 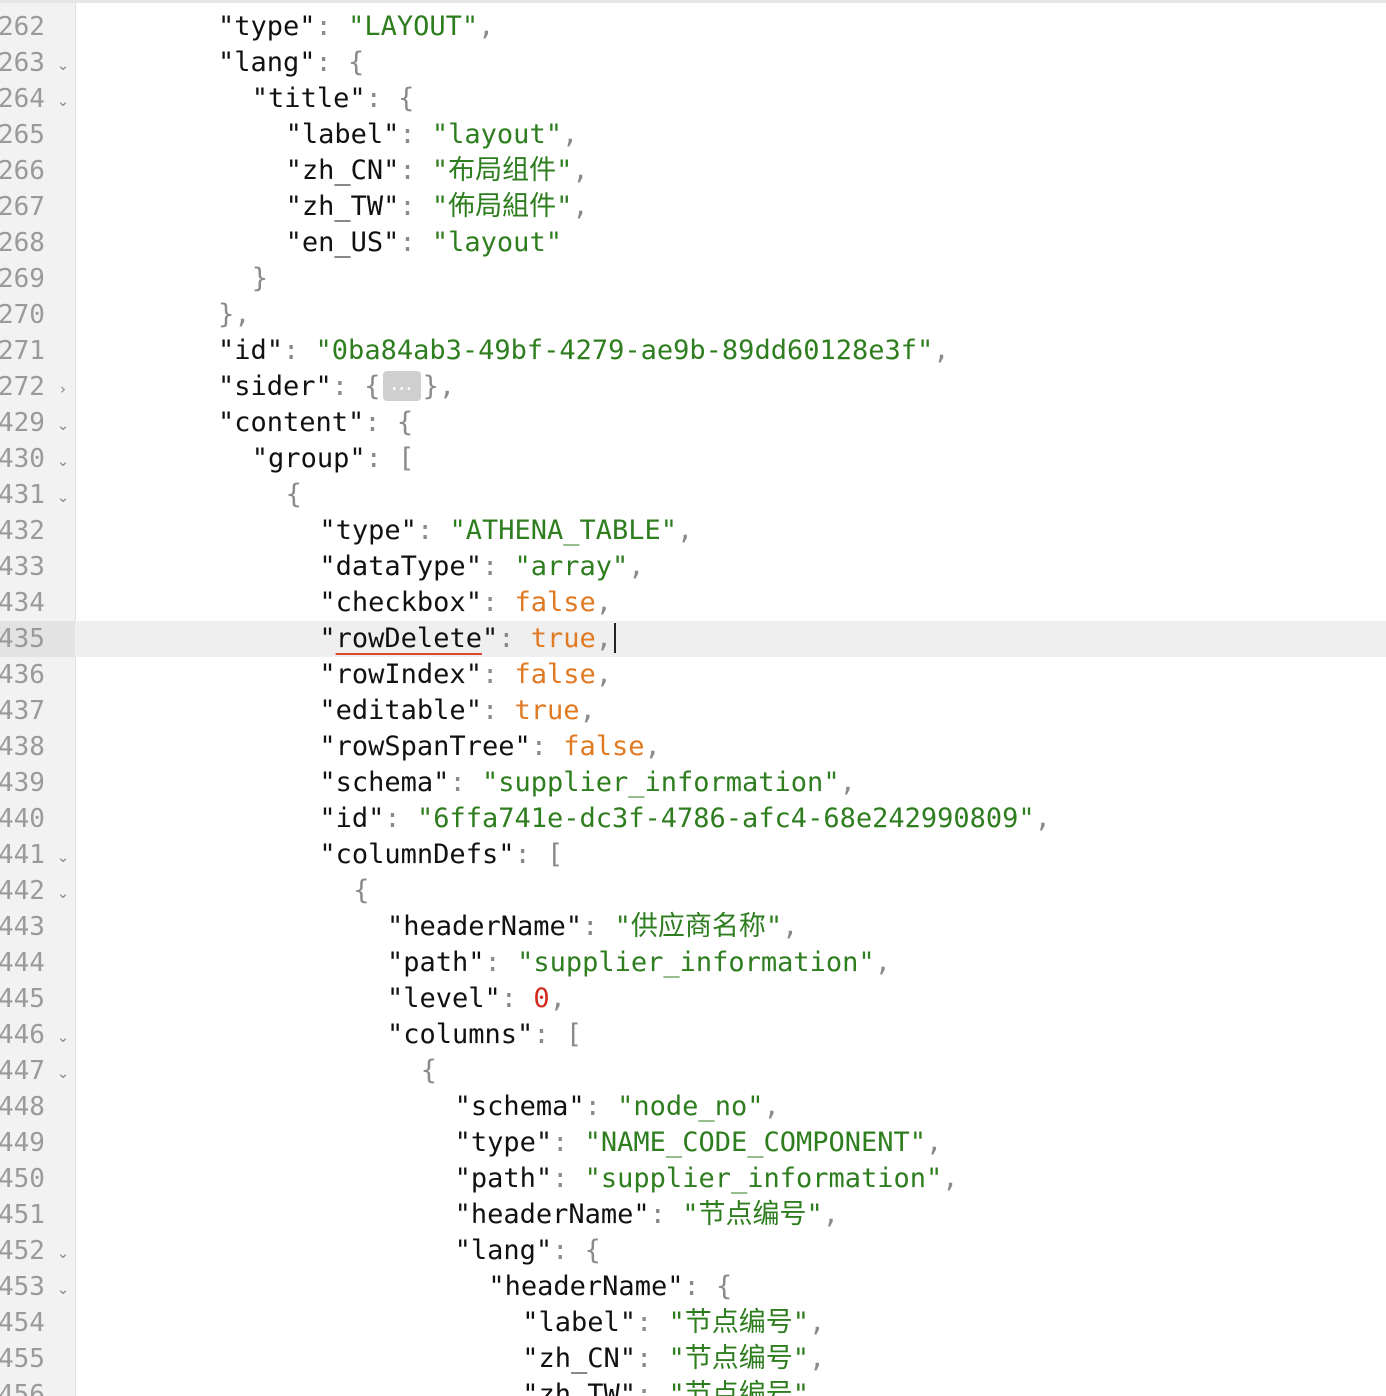 I want to click on code-line: 272 › "sider": {…},, so click(x=693, y=387).